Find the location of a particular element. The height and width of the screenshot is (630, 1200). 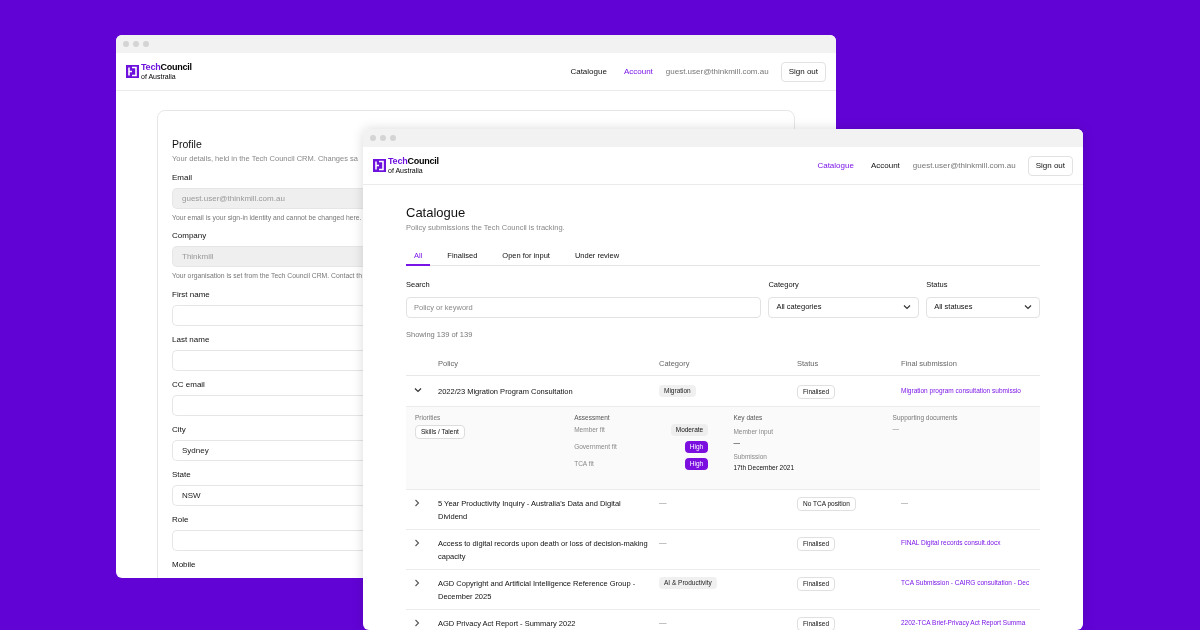

page-title: Catalogue is located at coordinates (436, 213).